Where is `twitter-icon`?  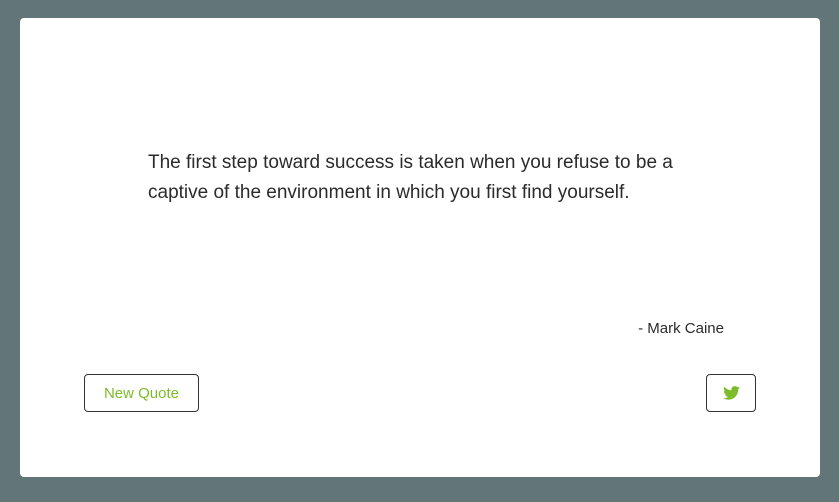 twitter-icon is located at coordinates (731, 393).